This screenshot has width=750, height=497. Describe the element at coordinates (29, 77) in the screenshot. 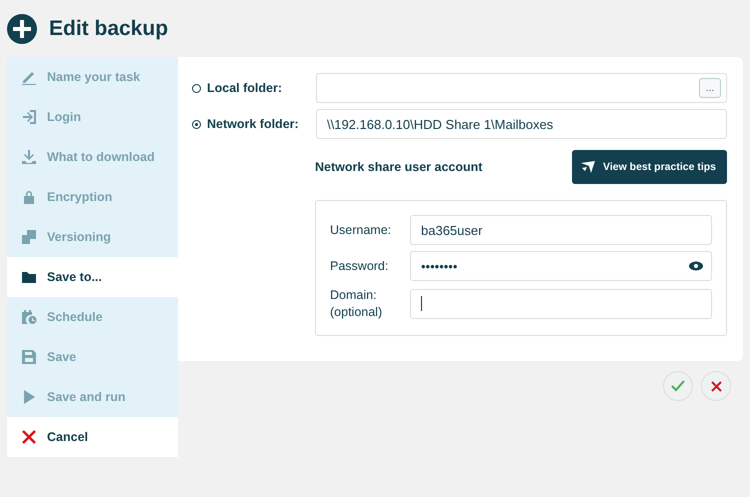

I see `pencil-icon` at that location.